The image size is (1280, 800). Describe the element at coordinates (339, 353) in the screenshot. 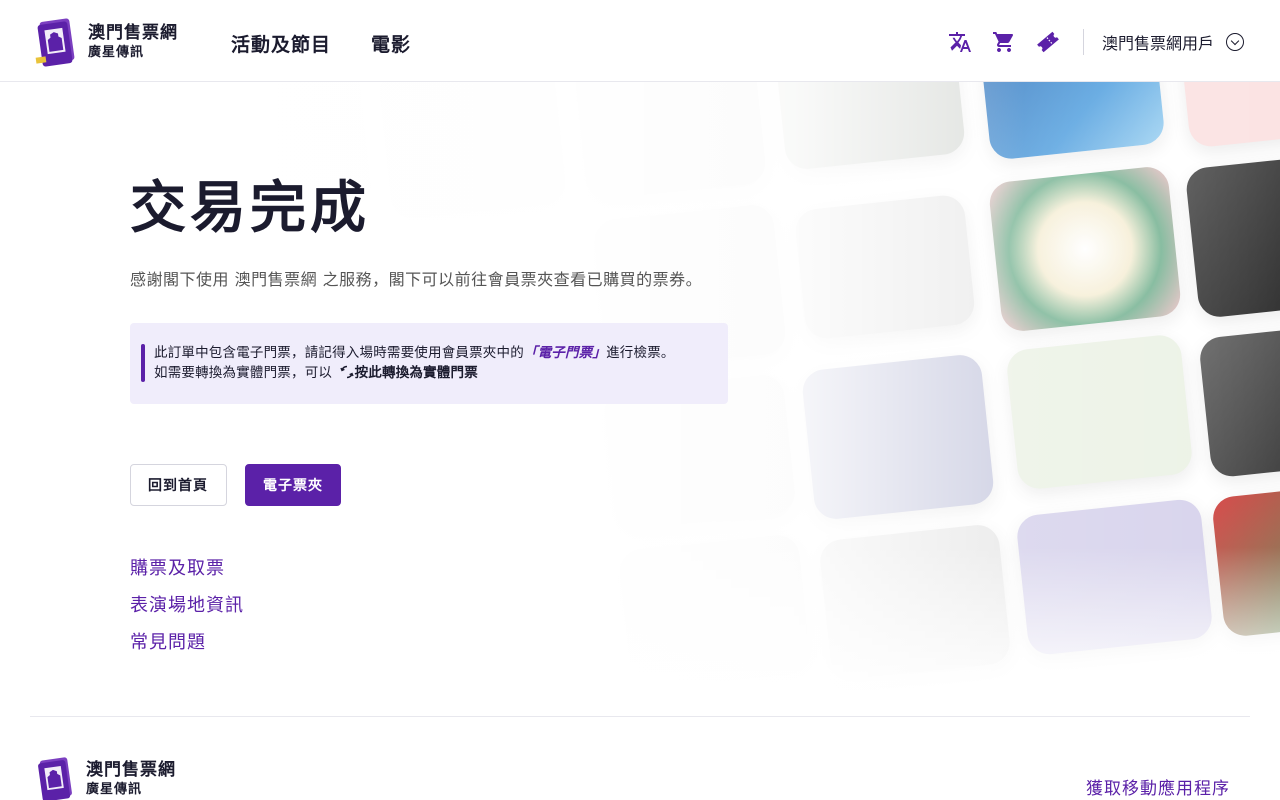

I see `notice-text: 此訂單中包含電子門票，請記得入場時需要使用會員票夾中的` at that location.